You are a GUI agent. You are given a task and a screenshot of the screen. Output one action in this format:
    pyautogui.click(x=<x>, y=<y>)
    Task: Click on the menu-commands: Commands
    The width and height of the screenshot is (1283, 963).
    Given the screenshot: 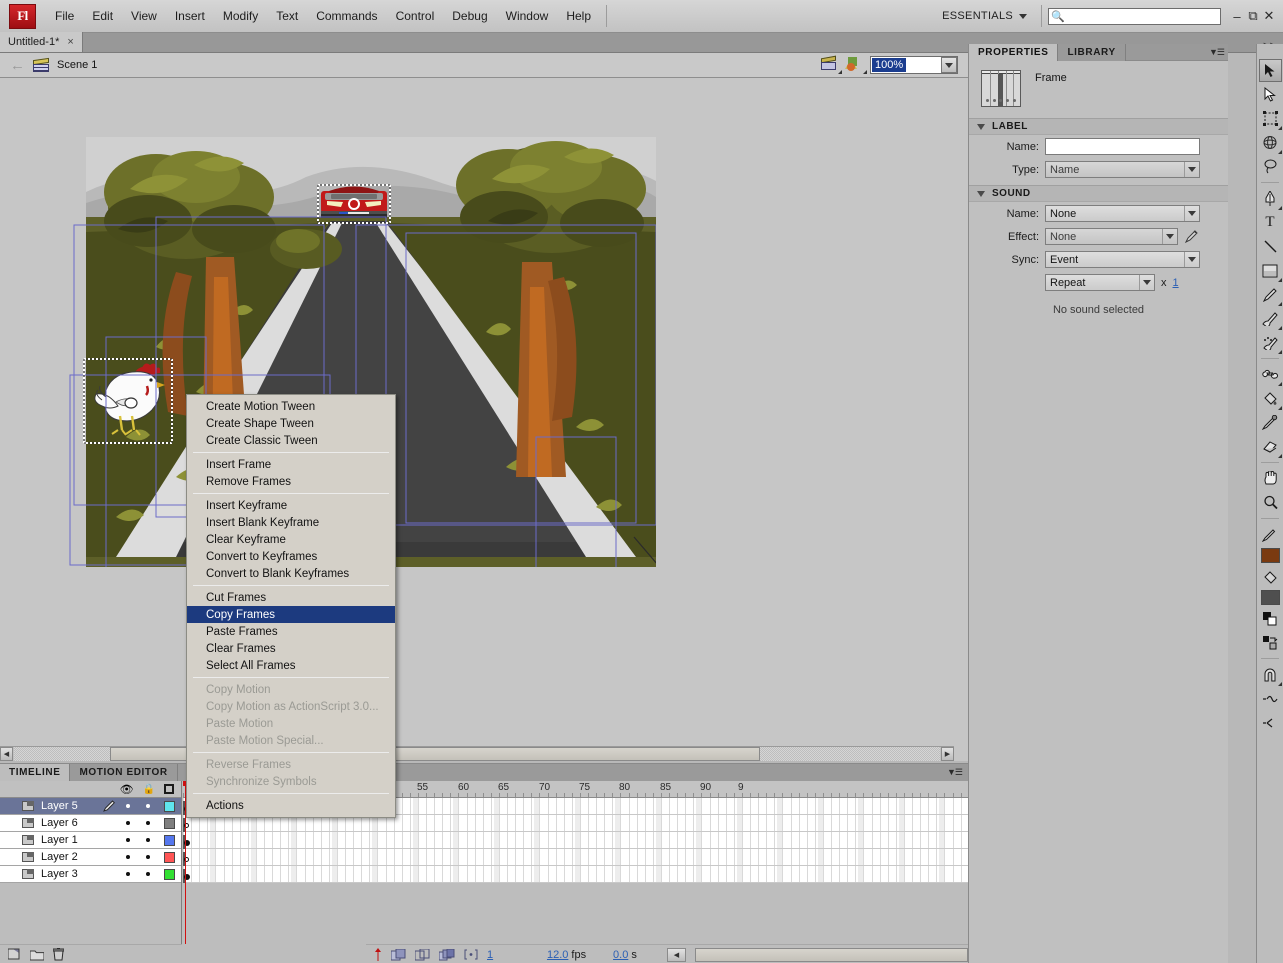 What is the action you would take?
    pyautogui.click(x=346, y=16)
    